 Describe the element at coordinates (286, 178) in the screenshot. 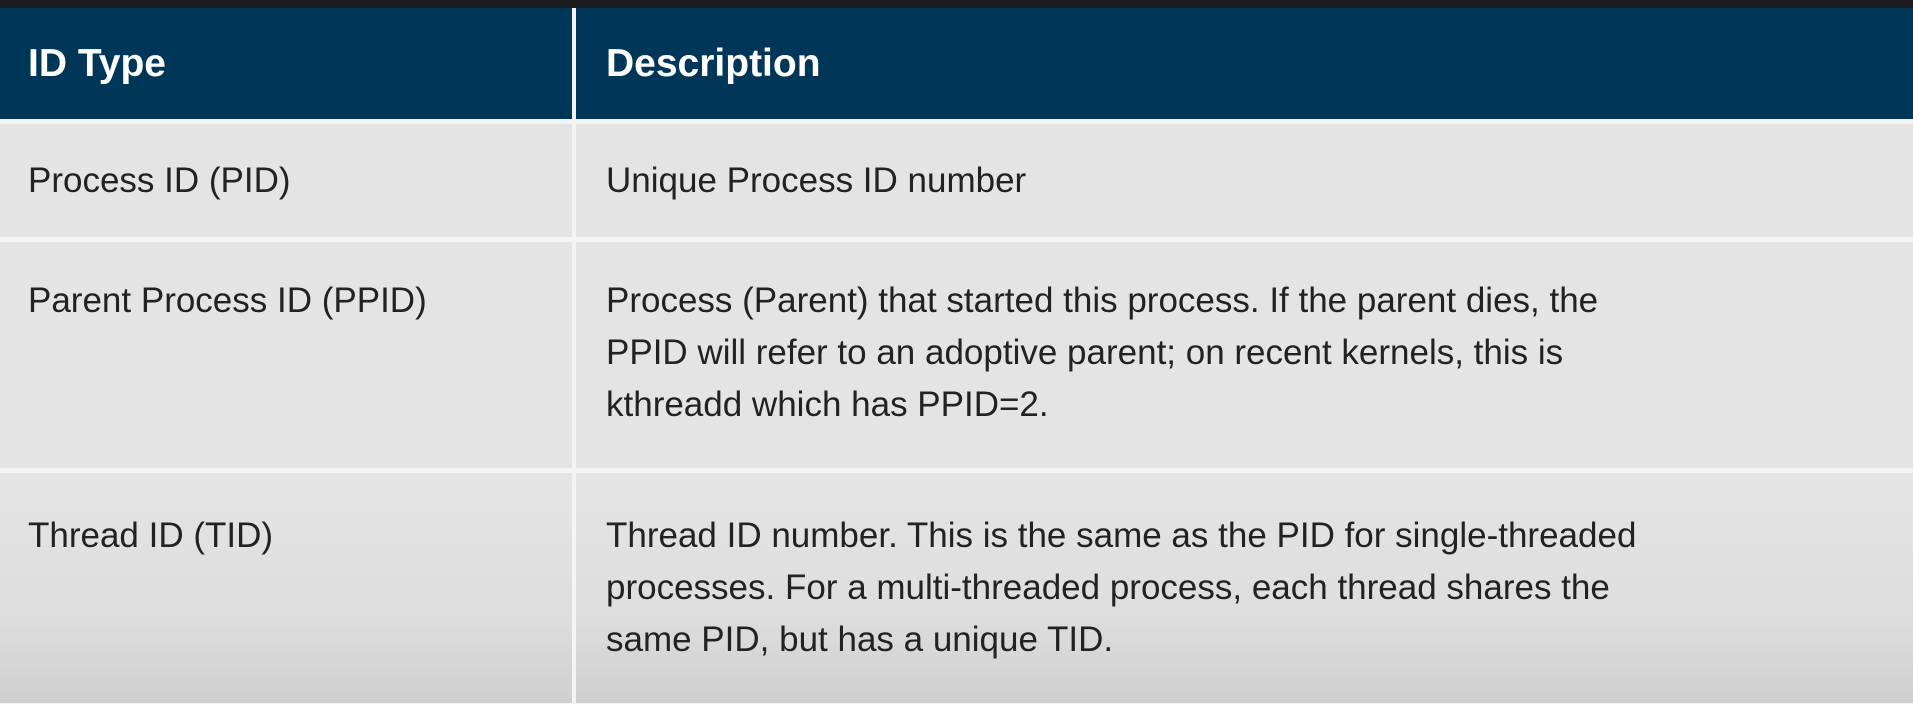

I see `cell-id-type: Process ID (PID)` at that location.